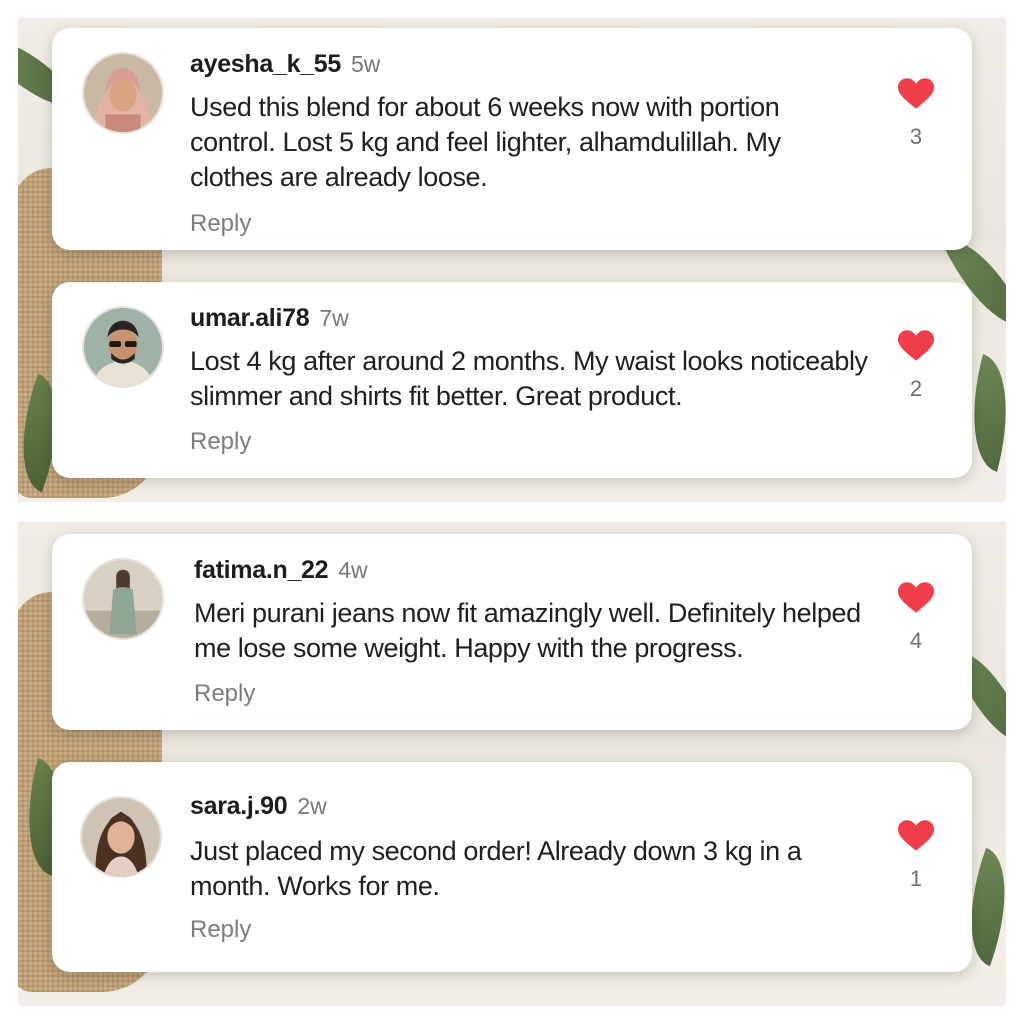  I want to click on comment-time: 2w, so click(312, 806).